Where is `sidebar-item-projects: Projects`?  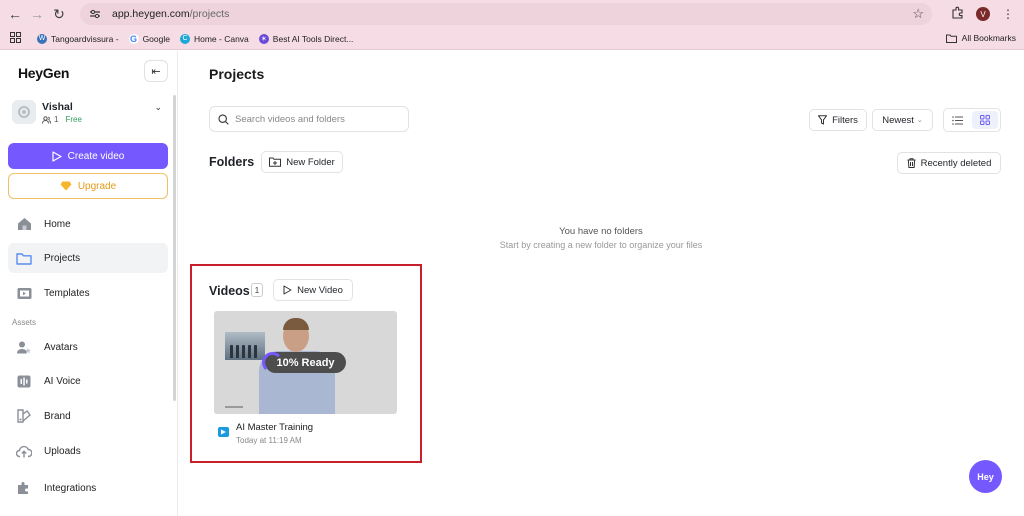
sidebar-item-projects: Projects is located at coordinates (88, 258).